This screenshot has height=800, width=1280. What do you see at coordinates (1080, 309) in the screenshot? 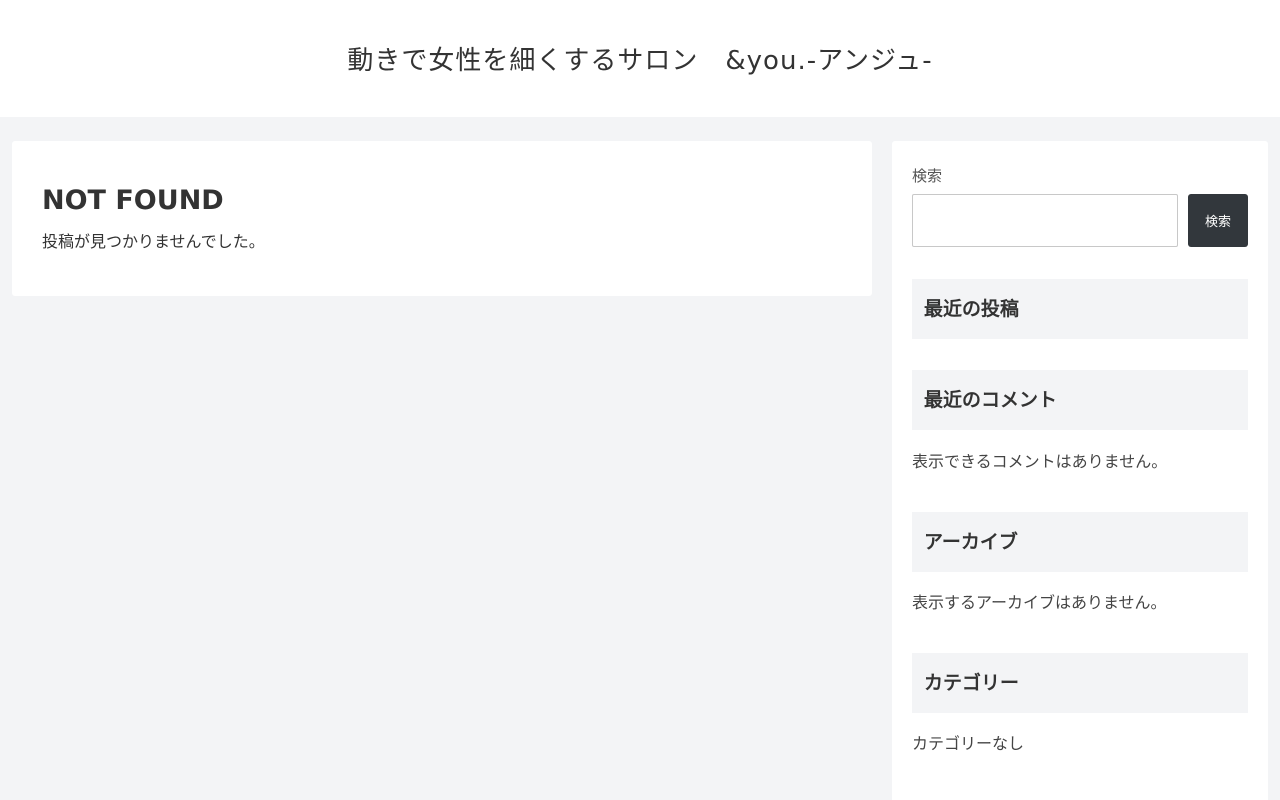
I see `recent-posts-heading: 最近の投稿` at bounding box center [1080, 309].